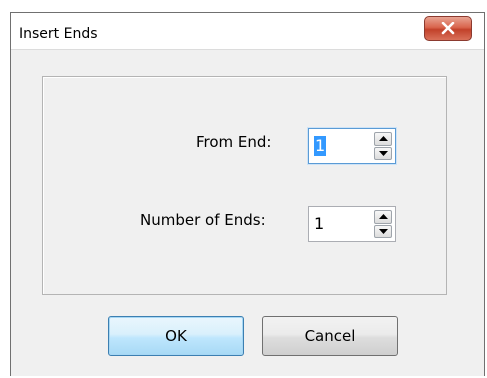  Describe the element at coordinates (330, 336) in the screenshot. I see `cancel-button: Cancel` at that location.